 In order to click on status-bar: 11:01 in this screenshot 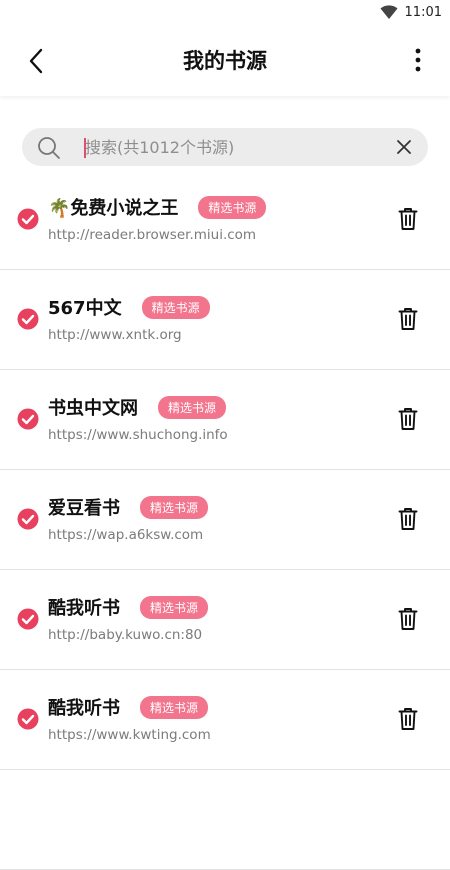, I will do `click(225, 13)`.